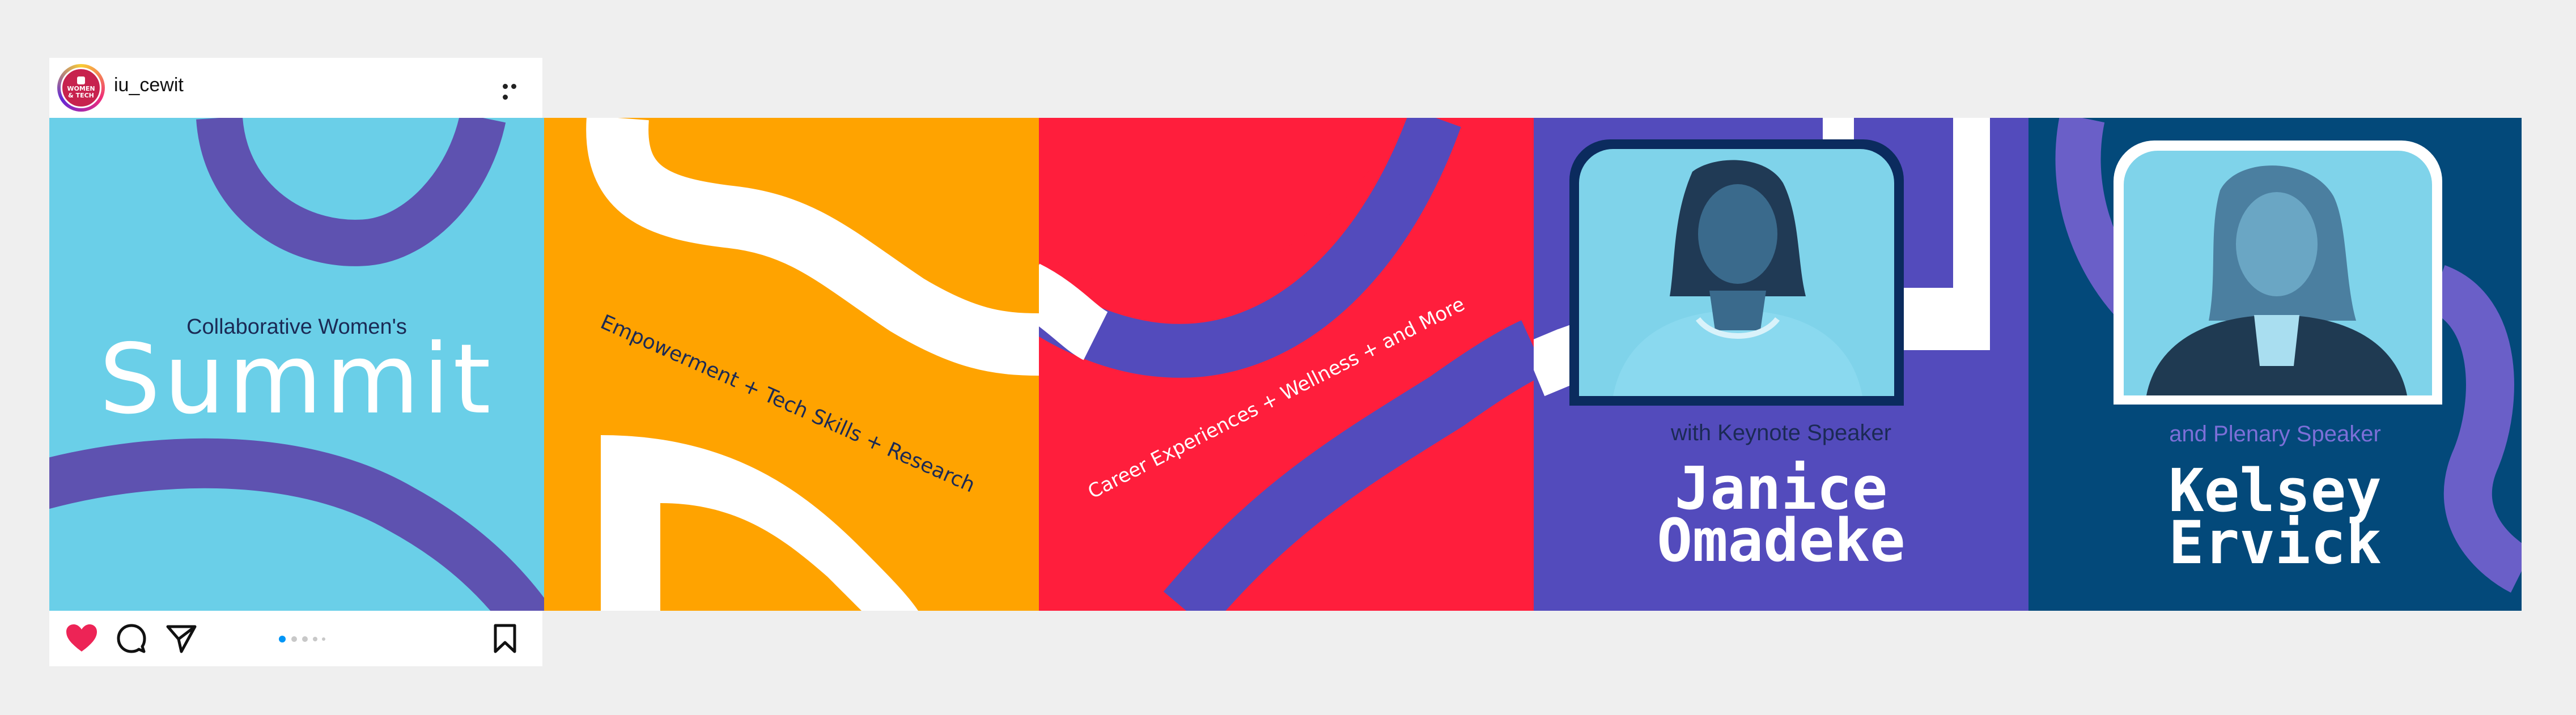 The image size is (2576, 715). I want to click on title: Summit, so click(296, 380).